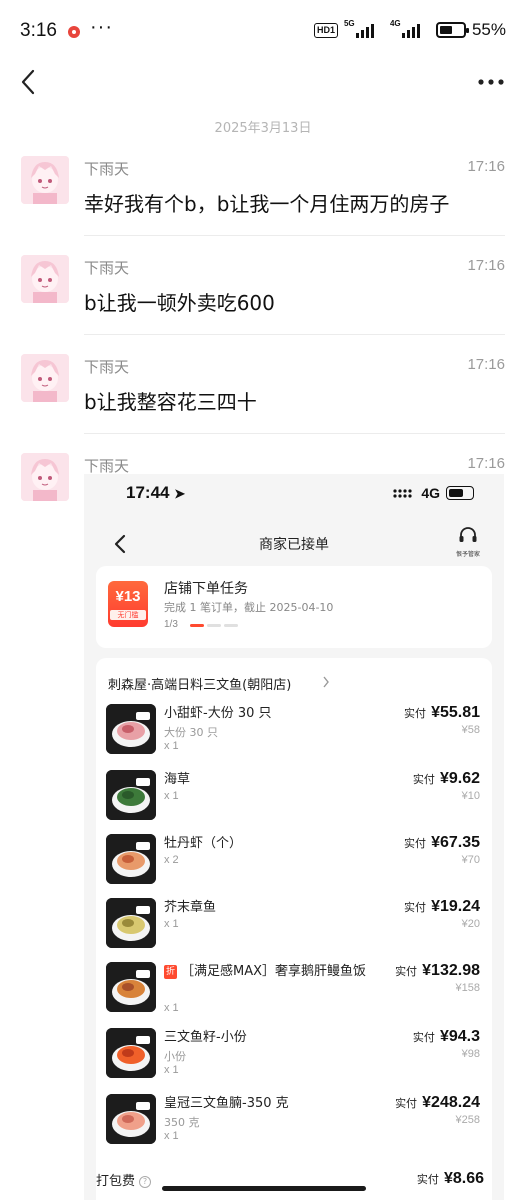  I want to click on headset-icon, so click(468, 534).